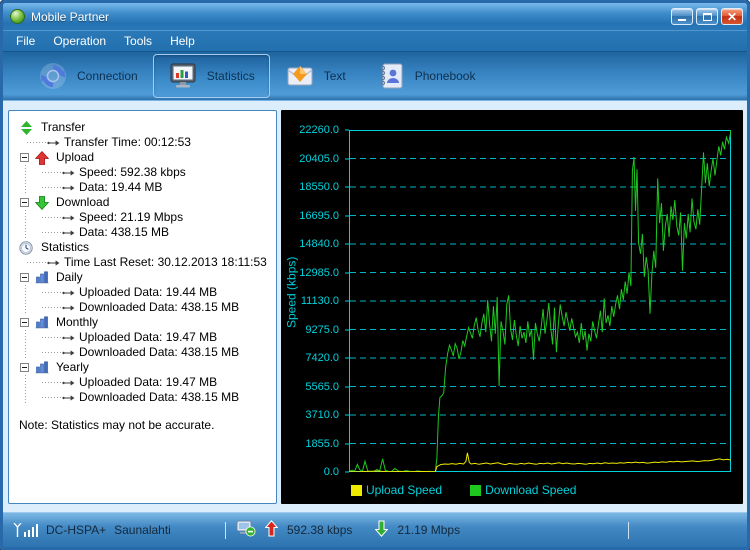 This screenshot has height=550, width=750. Describe the element at coordinates (322, 329) in the screenshot. I see `y-tick-label: 9275.0` at that location.